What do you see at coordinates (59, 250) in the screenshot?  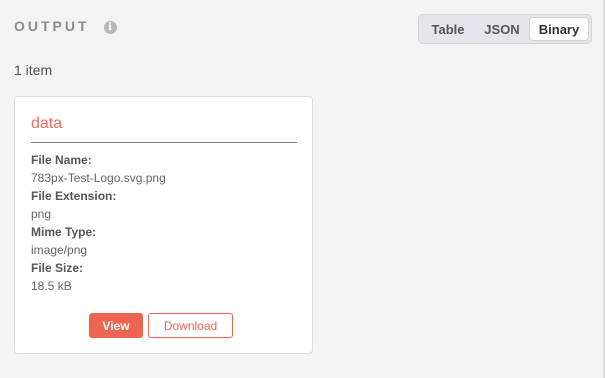 I see `field-value-mime-type: image/png` at bounding box center [59, 250].